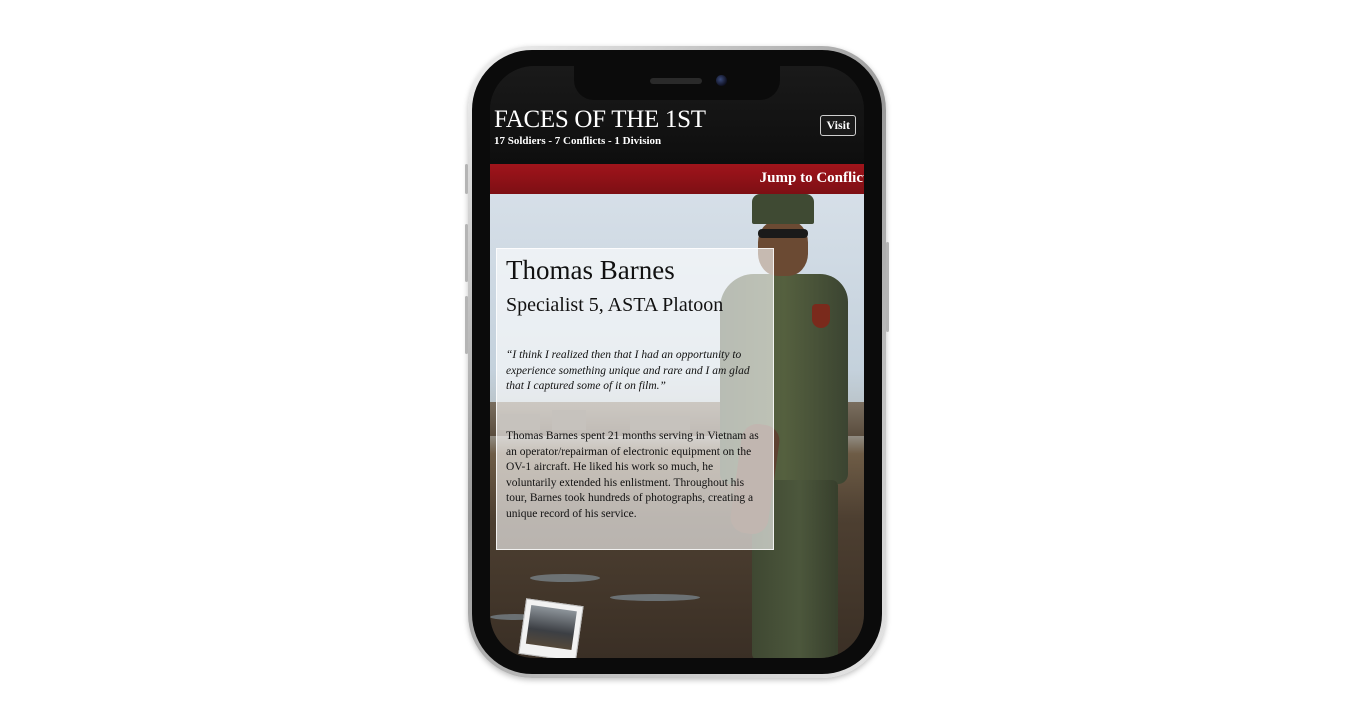 Image resolution: width=1354 pixels, height=720 pixels. Describe the element at coordinates (887, 287) in the screenshot. I see `power-button` at that location.